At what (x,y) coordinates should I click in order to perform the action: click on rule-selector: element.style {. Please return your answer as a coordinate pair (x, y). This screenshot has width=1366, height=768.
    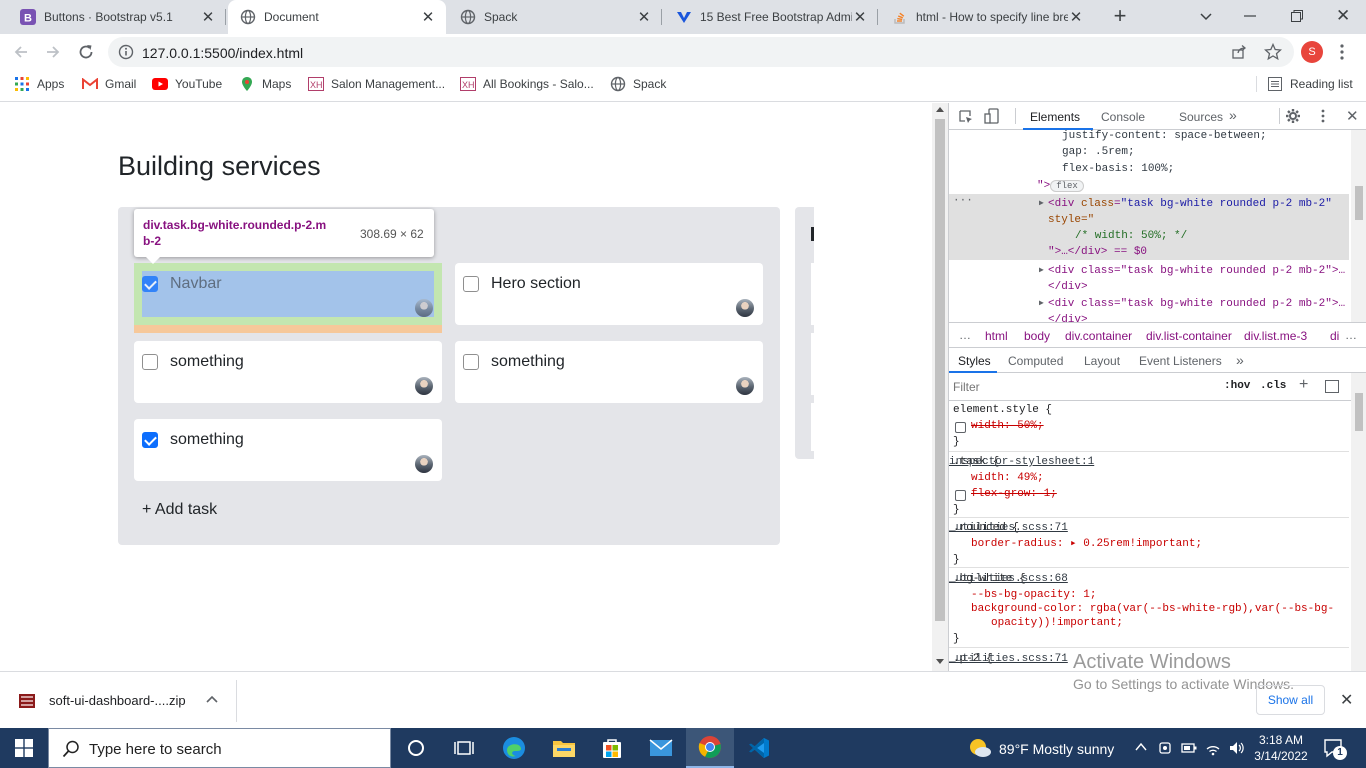
    Looking at the image, I should click on (1002, 410).